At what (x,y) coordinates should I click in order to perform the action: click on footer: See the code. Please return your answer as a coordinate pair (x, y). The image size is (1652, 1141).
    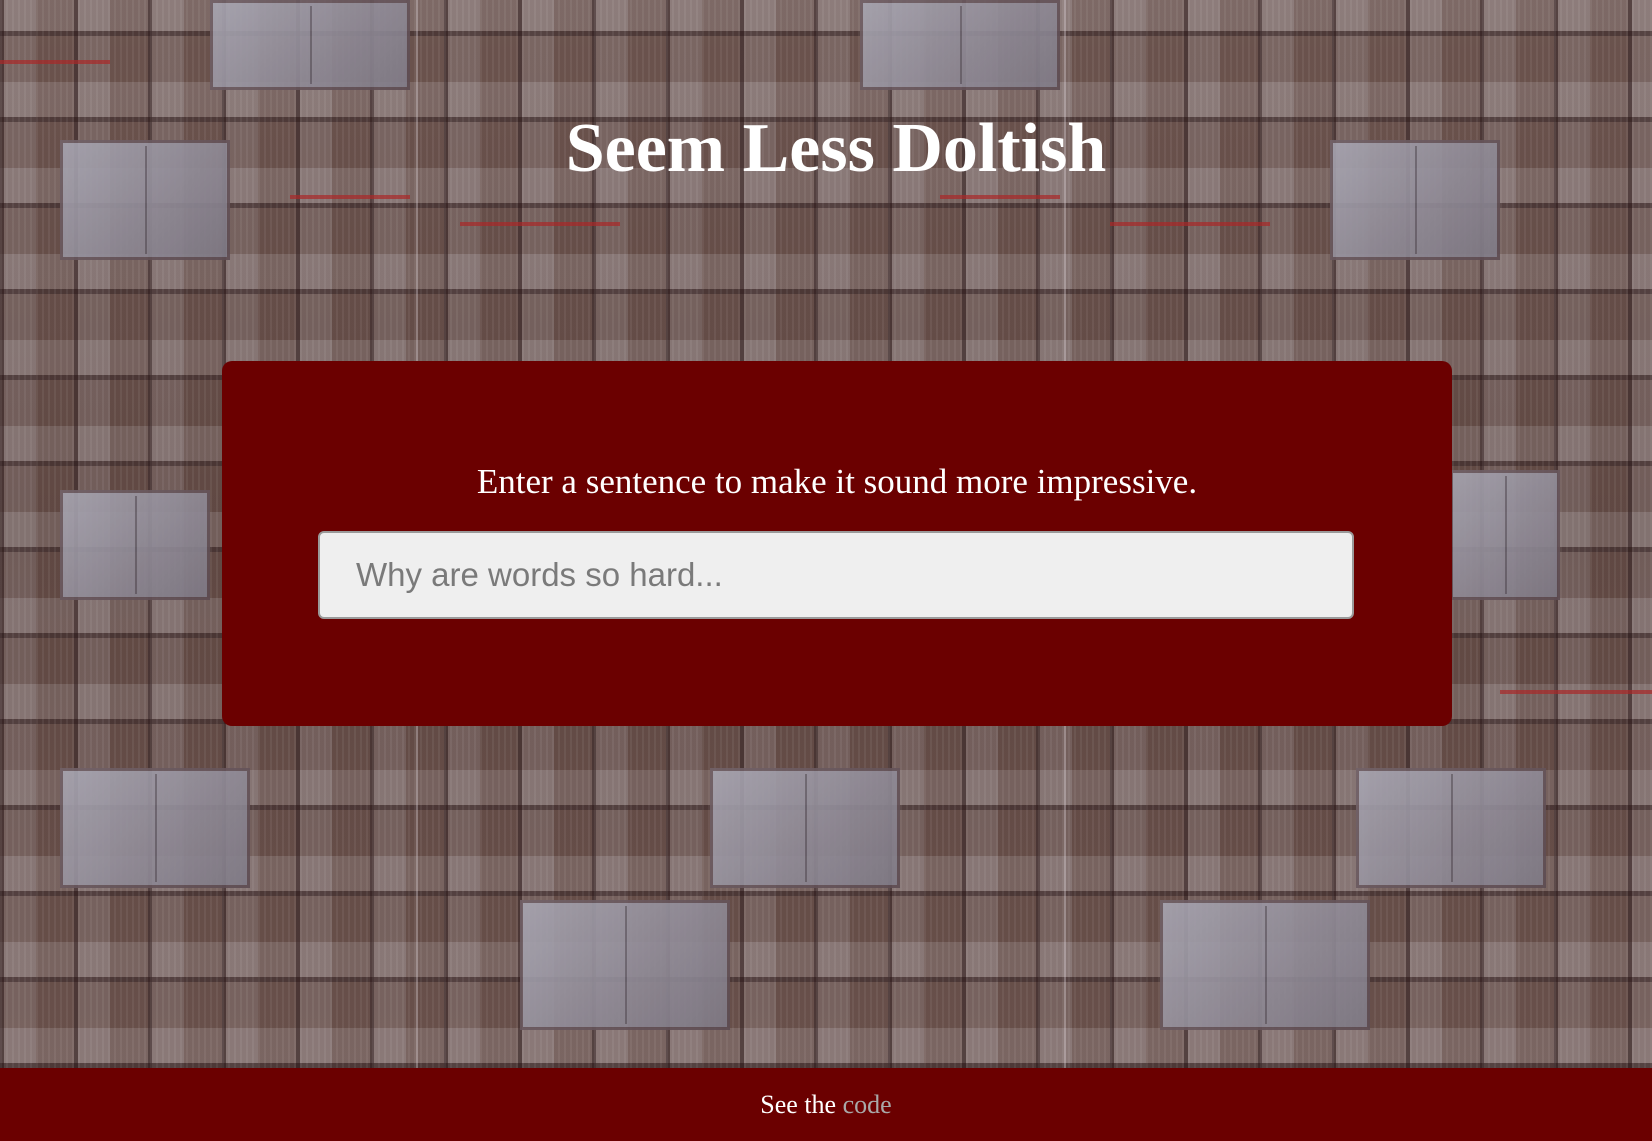
    Looking at the image, I should click on (826, 1104).